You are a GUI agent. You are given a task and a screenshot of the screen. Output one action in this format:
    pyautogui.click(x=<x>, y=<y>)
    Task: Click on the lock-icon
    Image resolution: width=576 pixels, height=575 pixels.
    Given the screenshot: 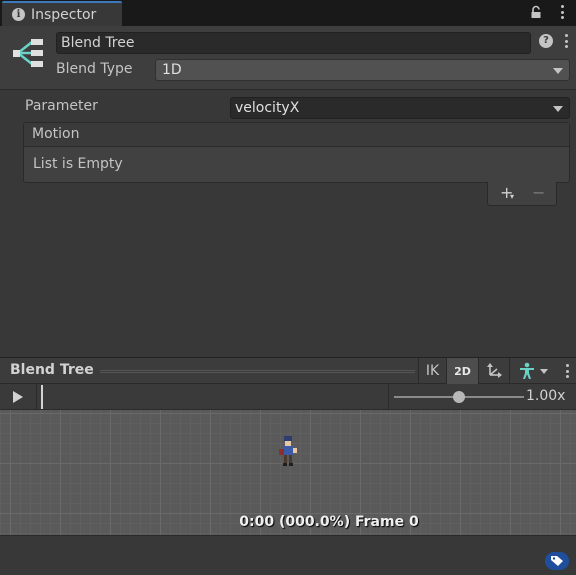 What is the action you would take?
    pyautogui.click(x=536, y=12)
    